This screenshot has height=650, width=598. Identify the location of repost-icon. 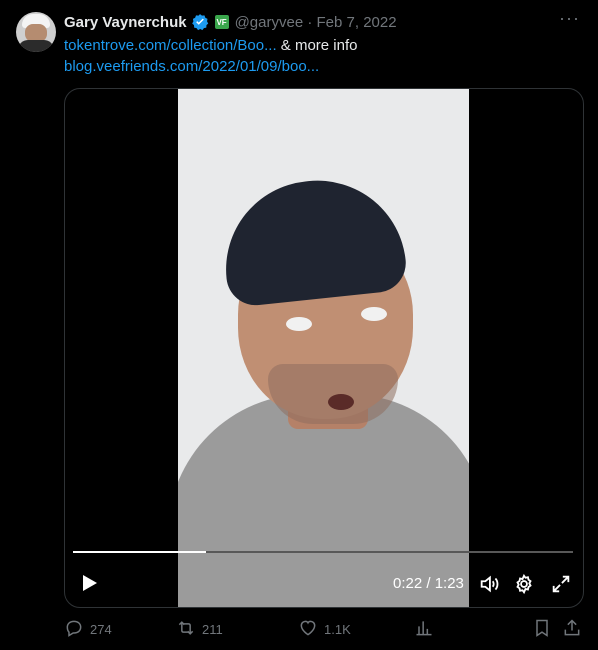
(186, 629).